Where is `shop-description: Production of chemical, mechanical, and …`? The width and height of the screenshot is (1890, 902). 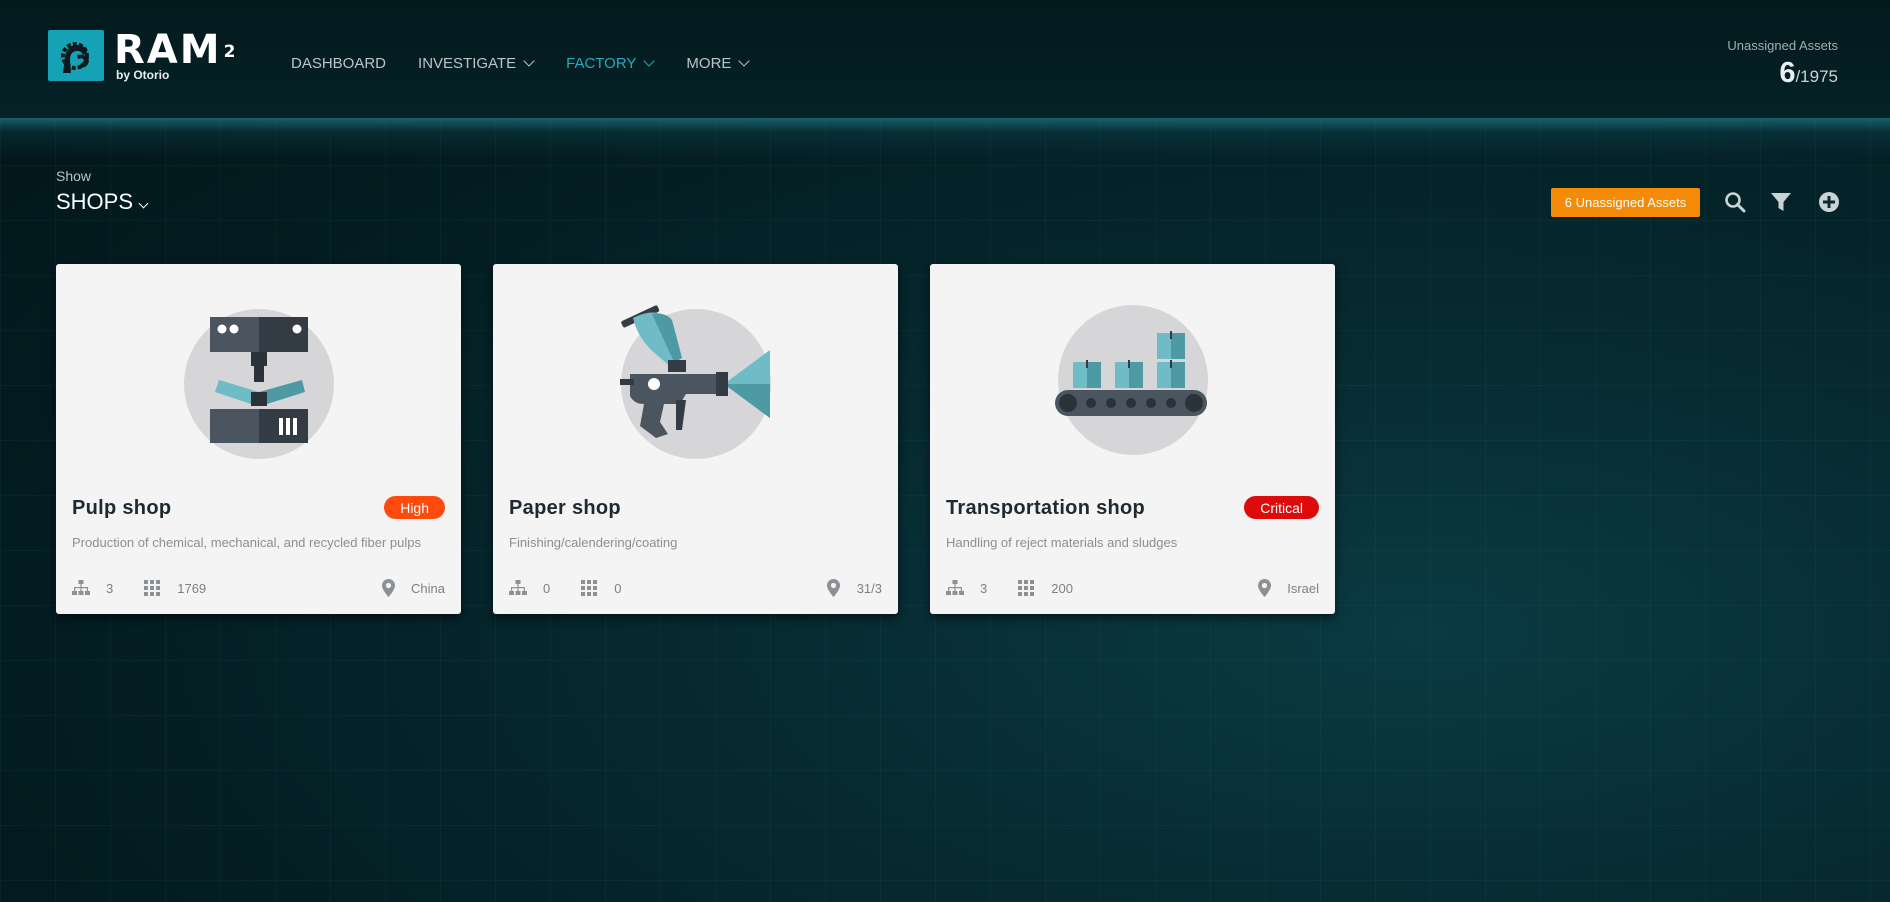 shop-description: Production of chemical, mechanical, and … is located at coordinates (247, 542).